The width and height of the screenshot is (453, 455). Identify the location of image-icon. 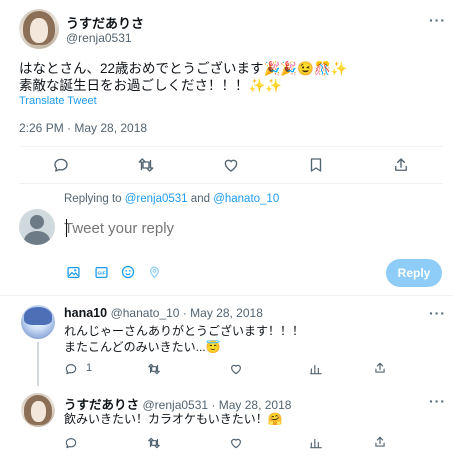
(73, 275).